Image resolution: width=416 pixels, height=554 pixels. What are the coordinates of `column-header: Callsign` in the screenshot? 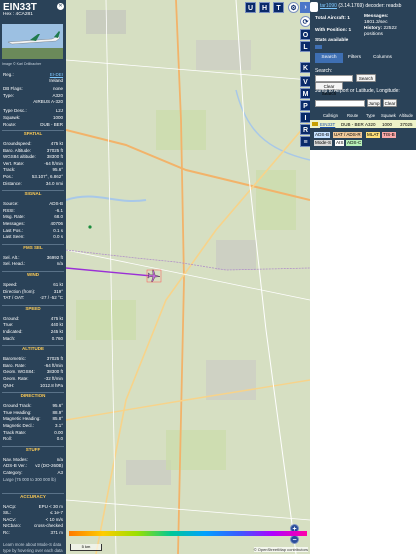 It's located at (330, 115).